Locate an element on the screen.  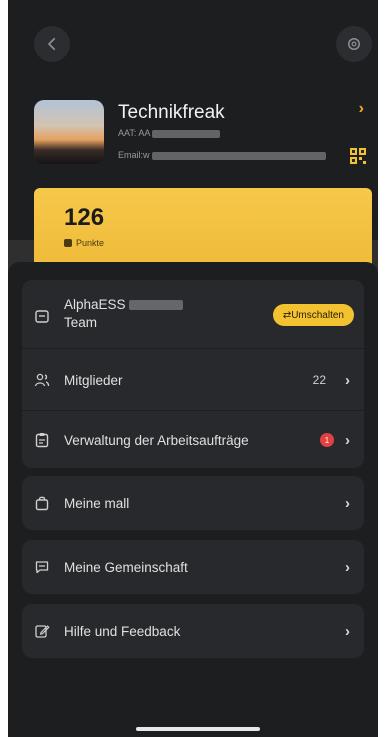
community-card: Meine Gemeinschaft › is located at coordinates (193, 567).